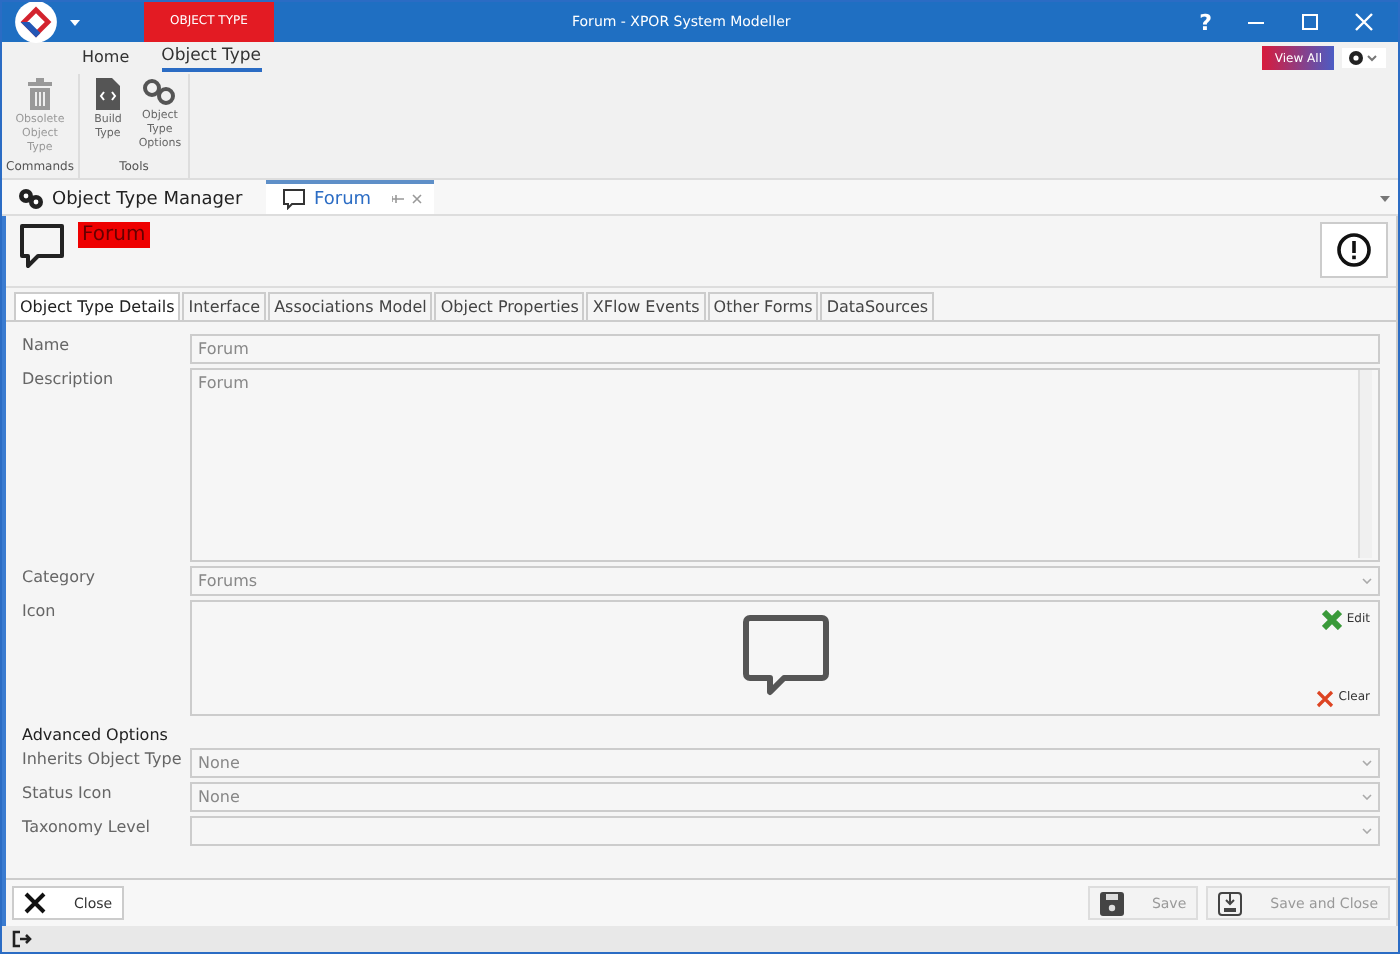  I want to click on view-menu-button, so click(1364, 58).